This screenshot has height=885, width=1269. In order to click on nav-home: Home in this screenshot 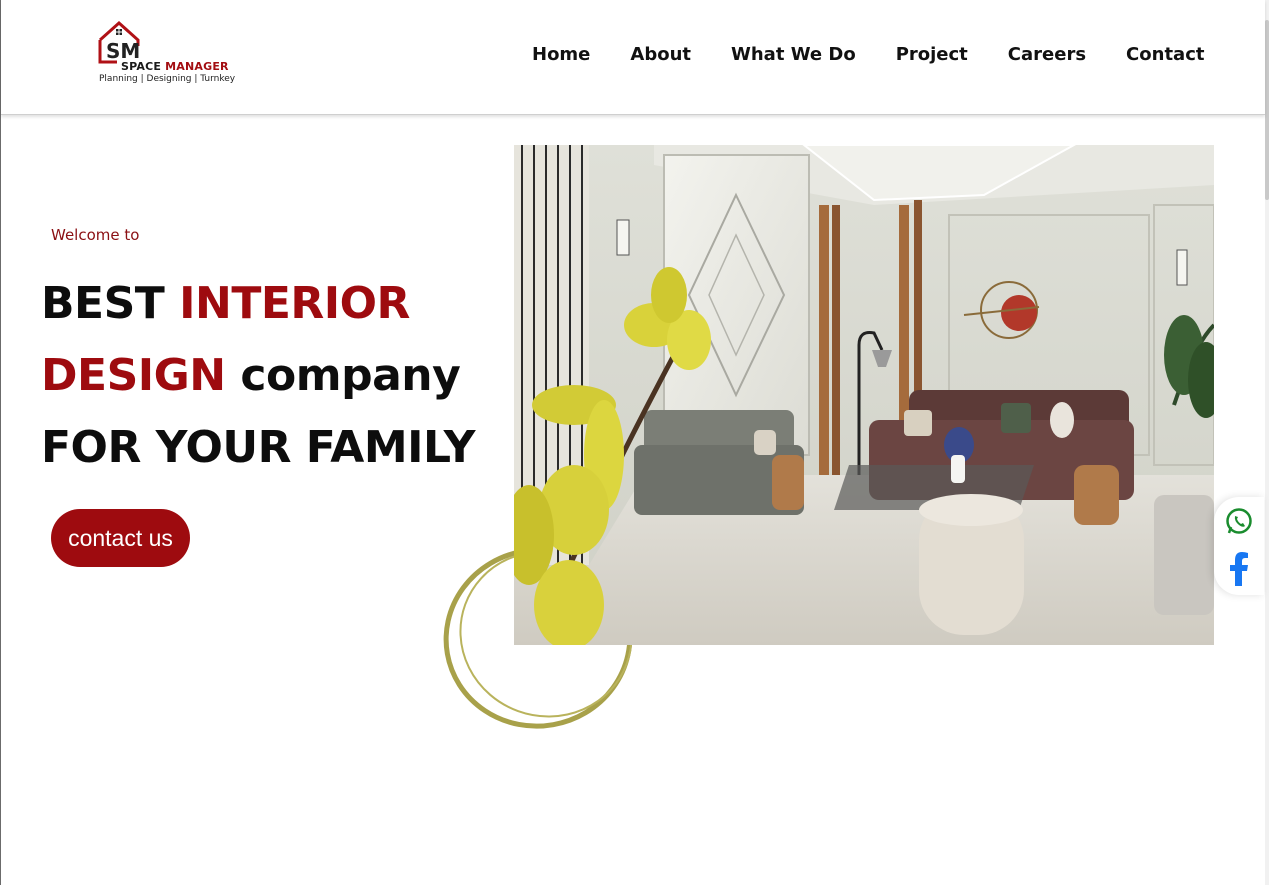, I will do `click(561, 54)`.